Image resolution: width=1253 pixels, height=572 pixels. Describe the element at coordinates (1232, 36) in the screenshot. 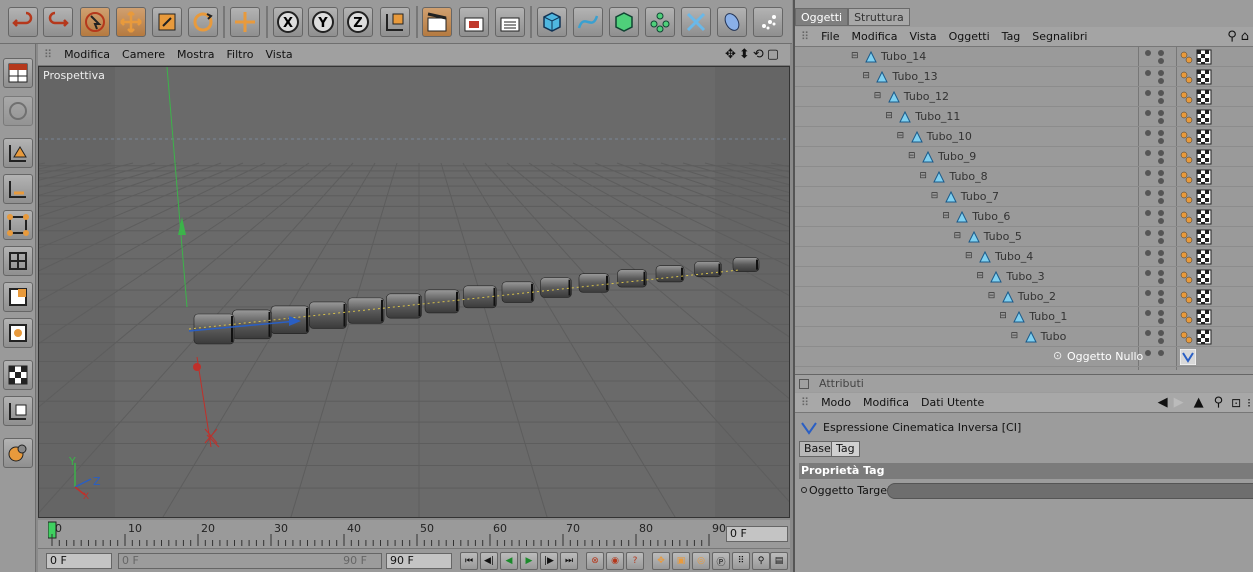

I see `search-icon: ⚲` at that location.